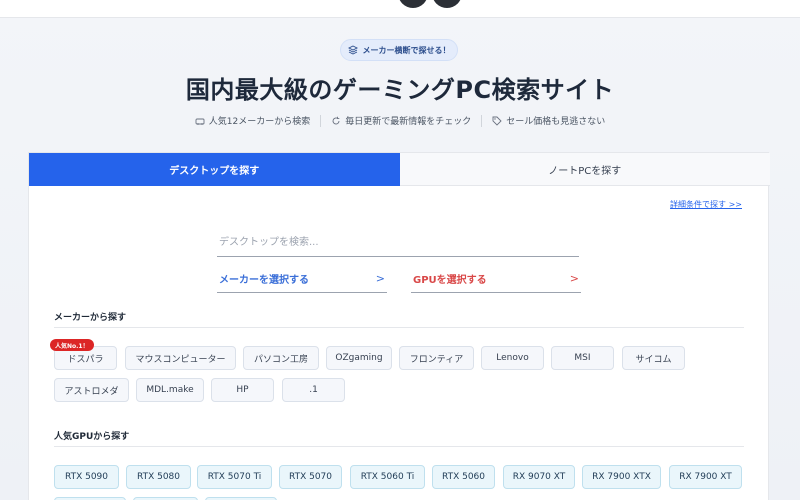  I want to click on gpu-chip: RX 9070 XT, so click(539, 477).